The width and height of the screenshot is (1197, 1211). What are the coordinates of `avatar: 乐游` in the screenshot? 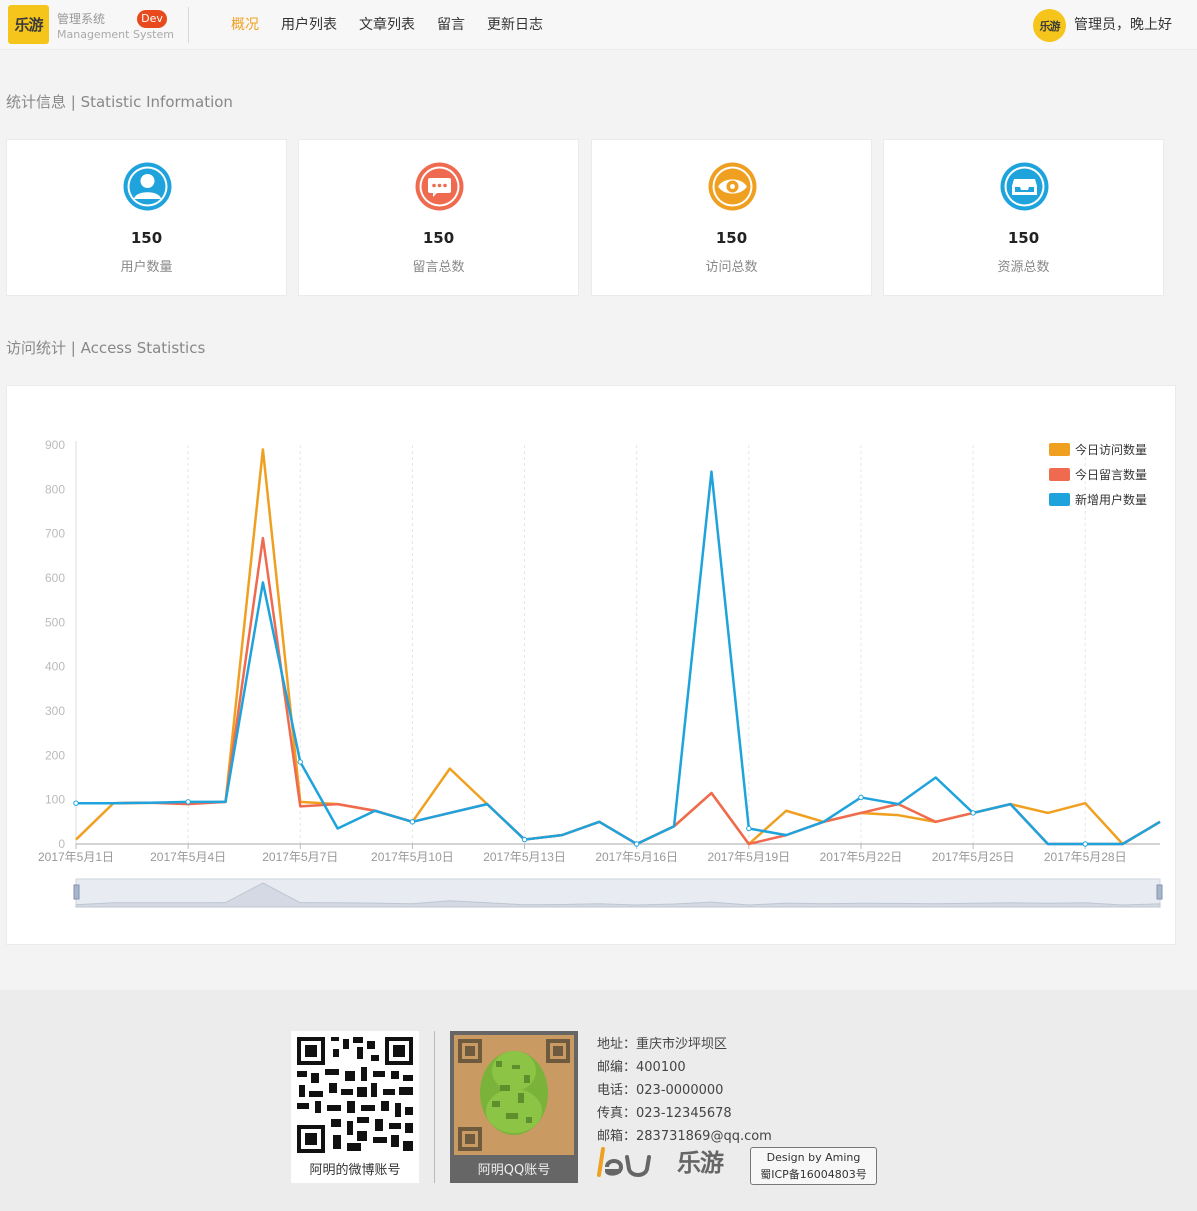 It's located at (1049, 25).